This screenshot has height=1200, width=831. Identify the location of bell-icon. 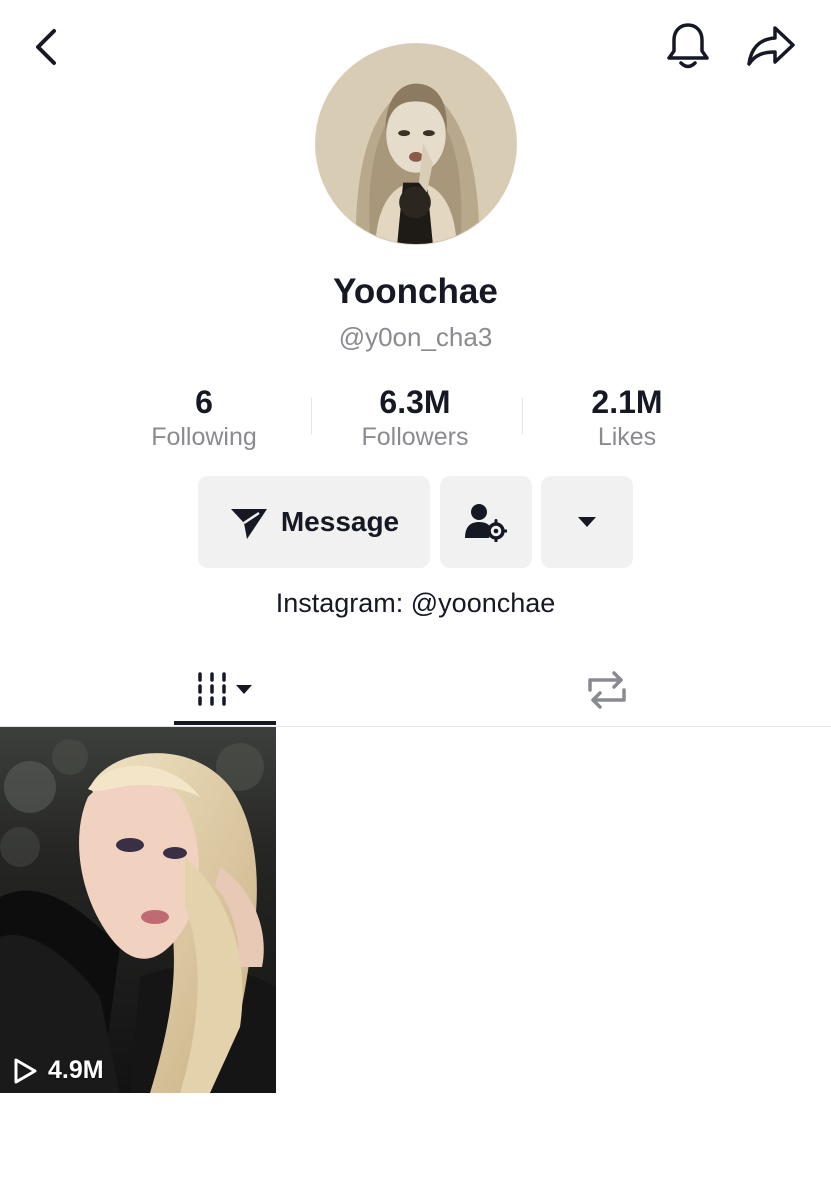
(688, 46).